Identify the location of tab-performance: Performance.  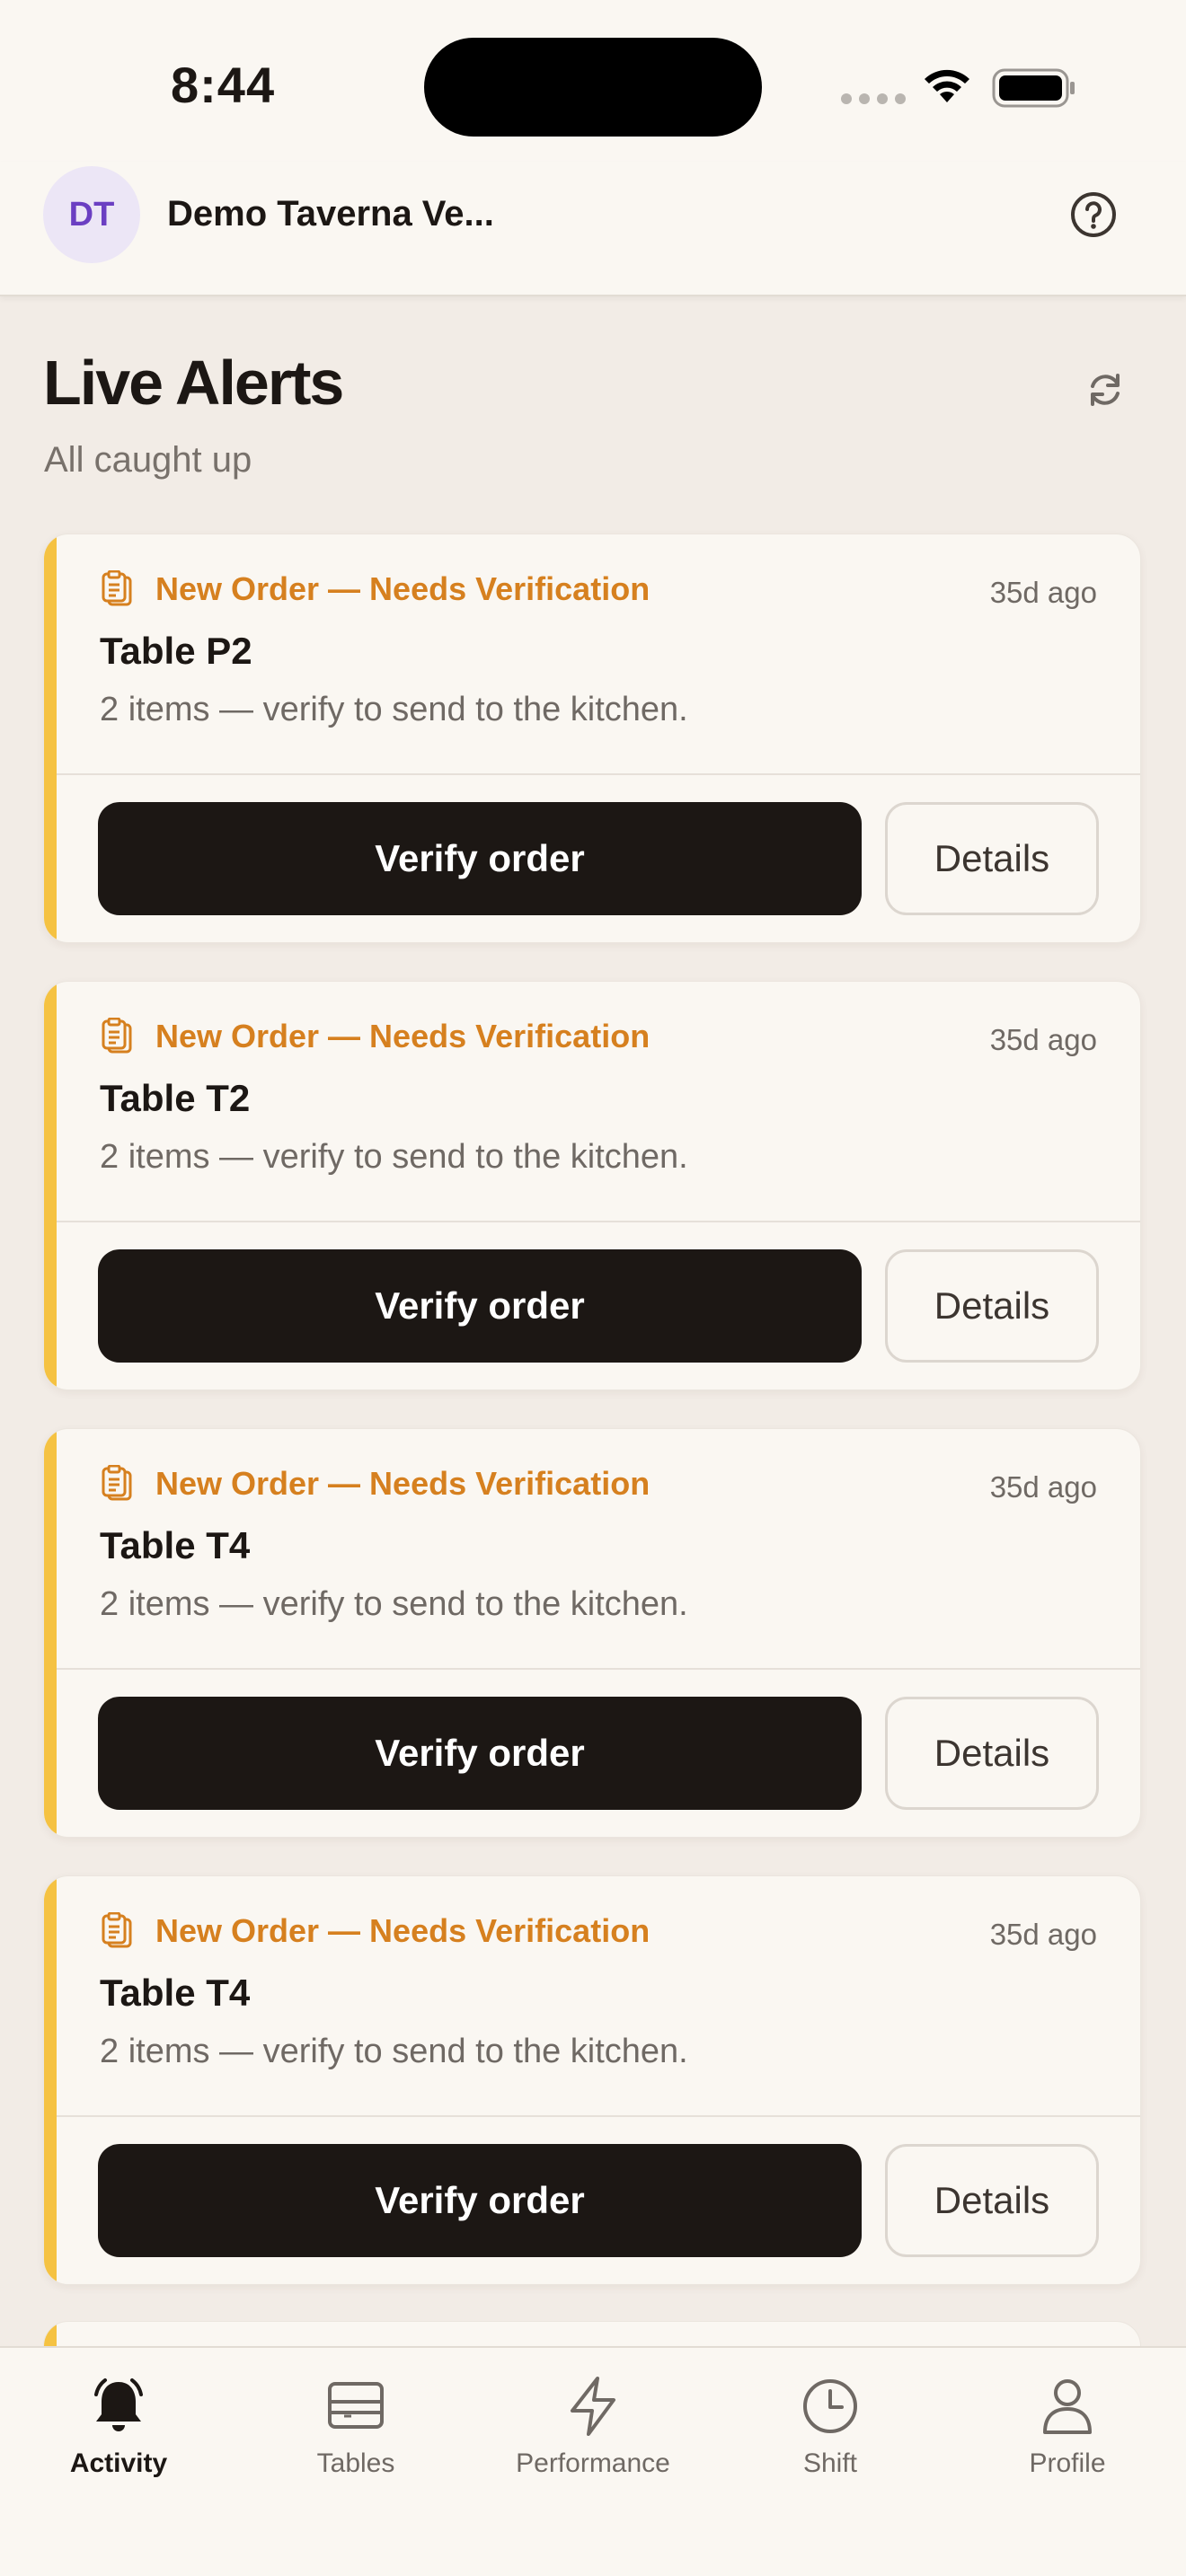
(593, 2427).